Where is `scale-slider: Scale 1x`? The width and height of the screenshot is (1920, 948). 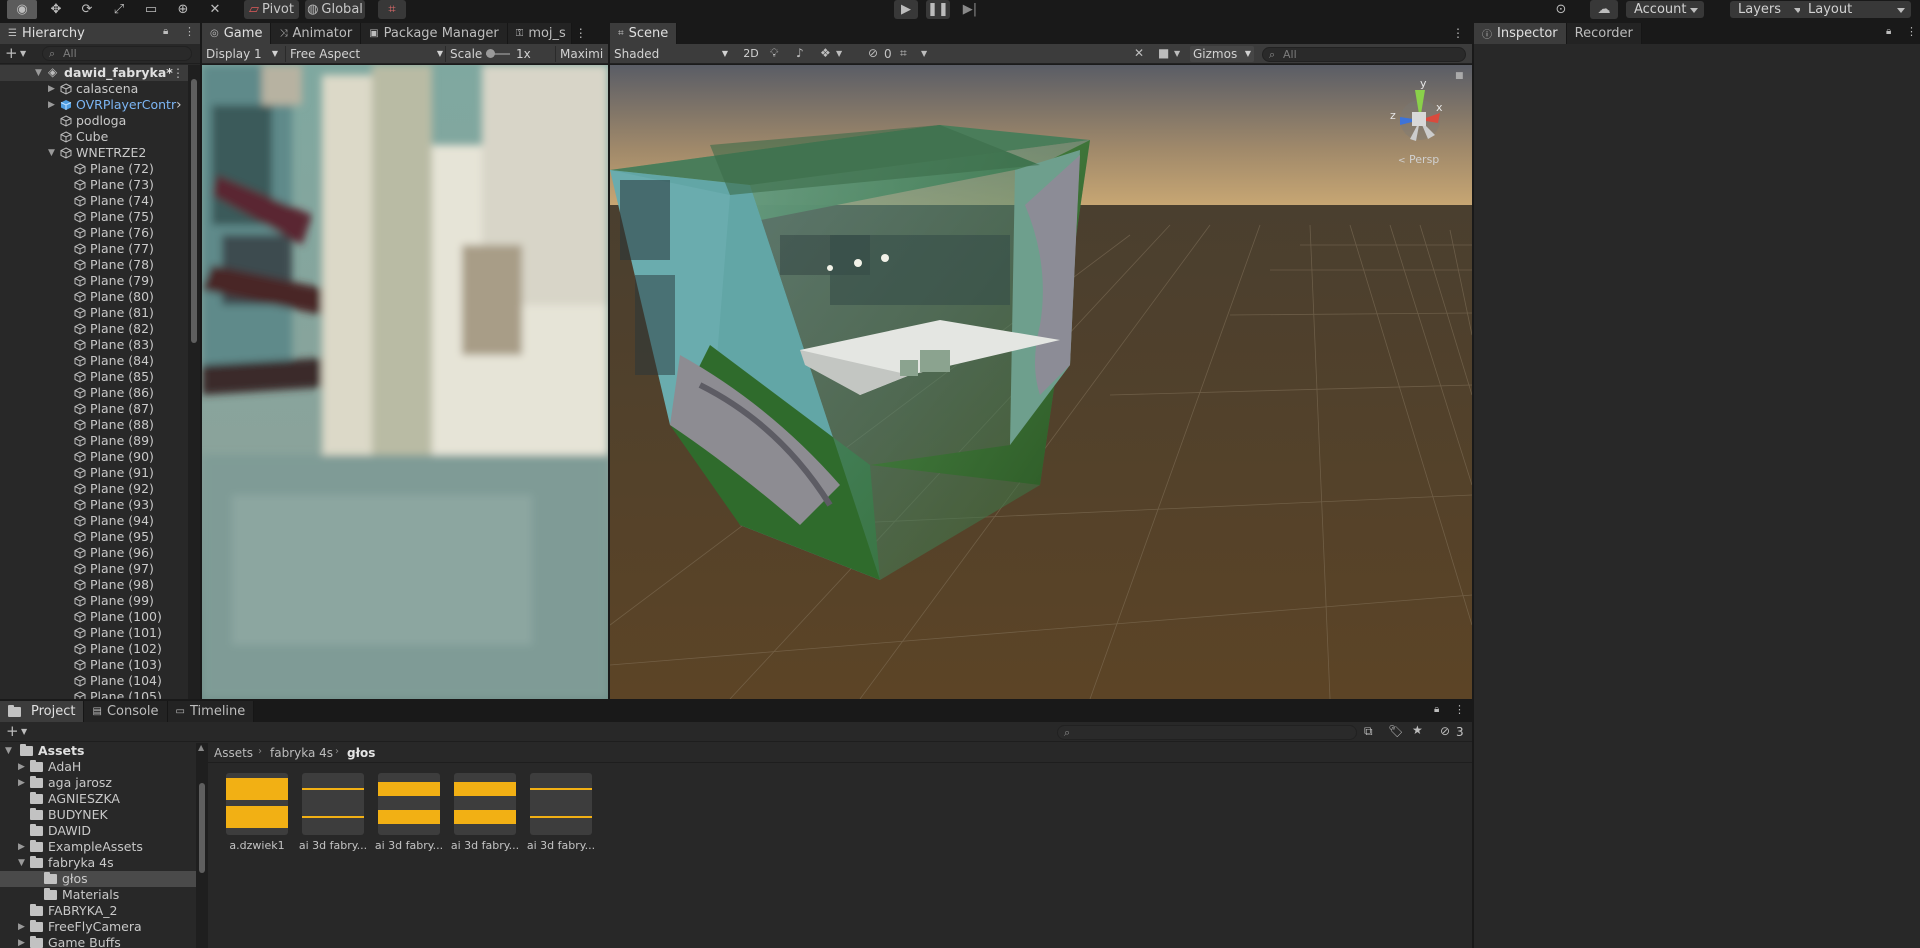 scale-slider: Scale 1x is located at coordinates (500, 54).